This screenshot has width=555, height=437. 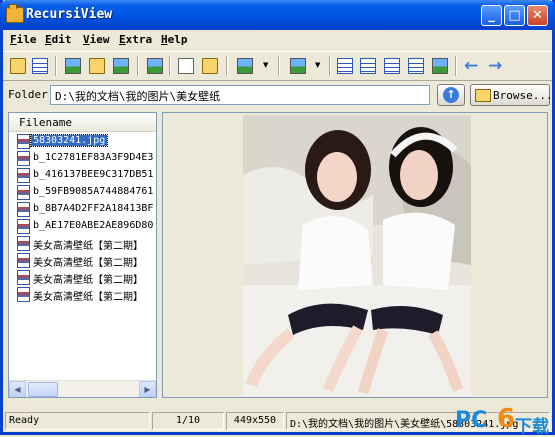 I want to click on list-item: b_59FB9085A744884761, so click(x=82, y=192).